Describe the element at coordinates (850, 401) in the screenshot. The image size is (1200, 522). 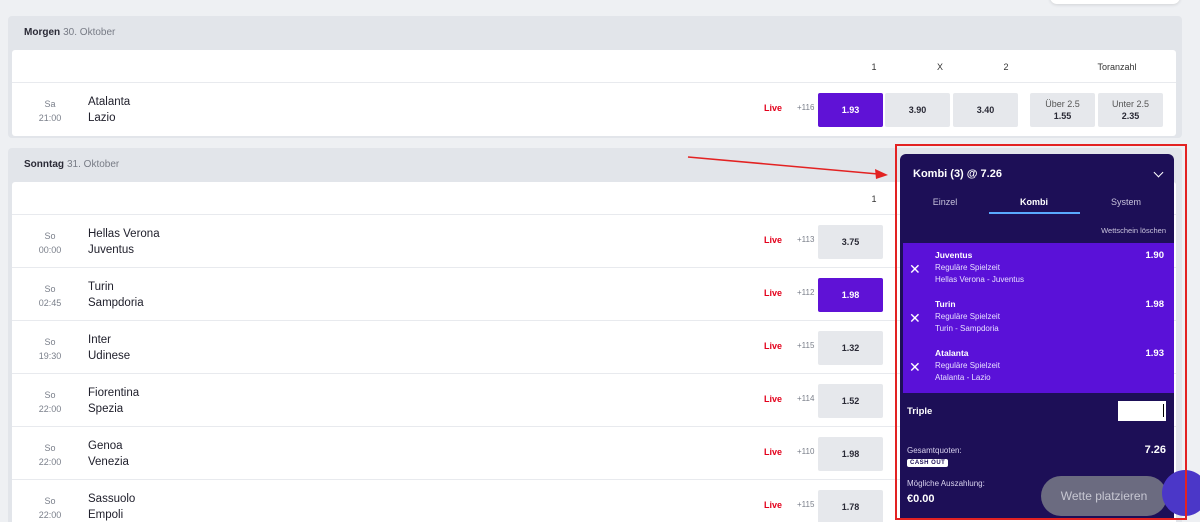
I see `odd-button-1: 1.52` at that location.